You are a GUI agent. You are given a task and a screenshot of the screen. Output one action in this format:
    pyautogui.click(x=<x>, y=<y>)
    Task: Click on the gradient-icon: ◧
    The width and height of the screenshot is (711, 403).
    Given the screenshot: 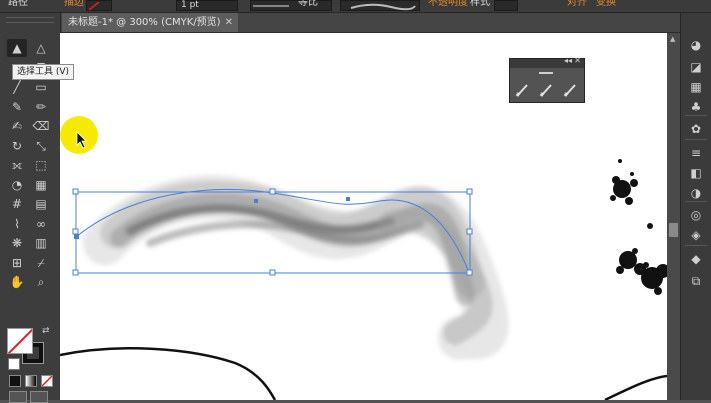 What is the action you would take?
    pyautogui.click(x=696, y=173)
    